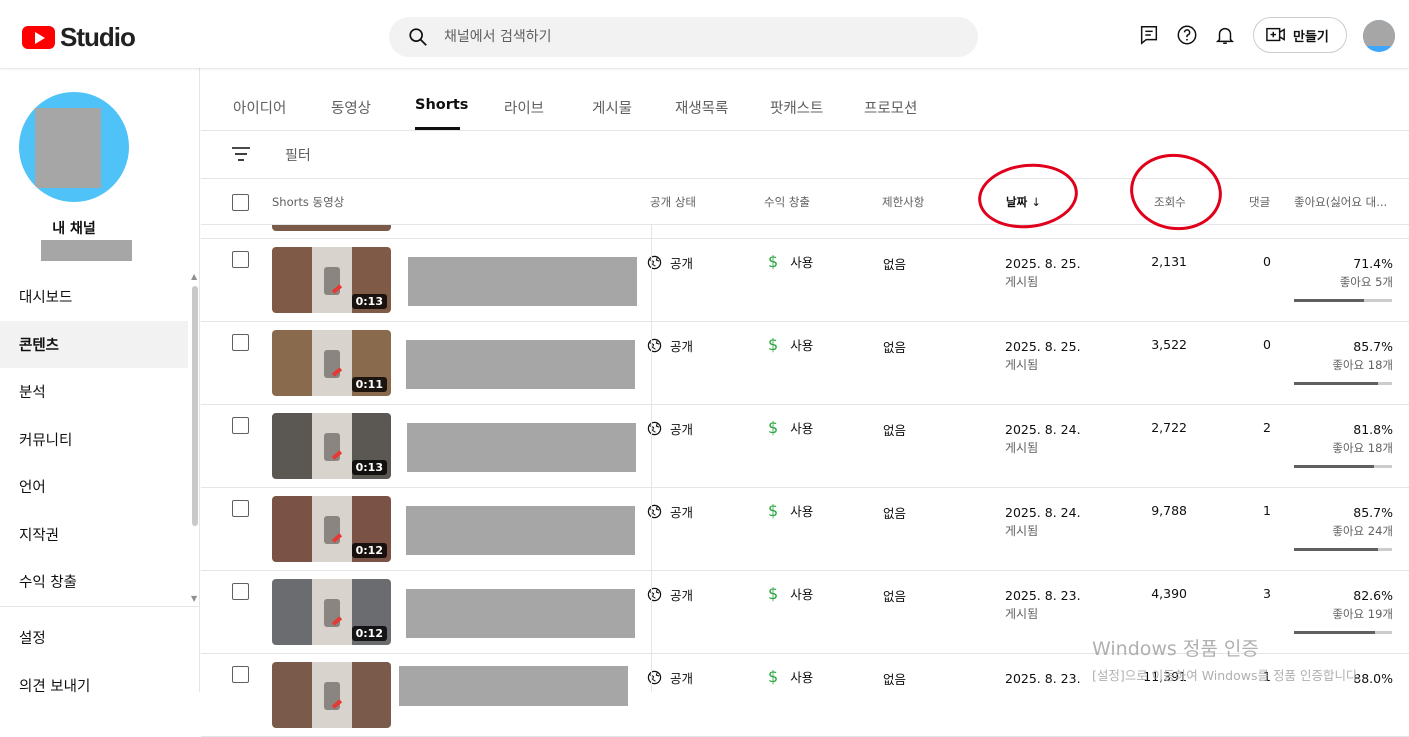 The width and height of the screenshot is (1409, 737). I want to click on filter-placeholder: 필터, so click(298, 155).